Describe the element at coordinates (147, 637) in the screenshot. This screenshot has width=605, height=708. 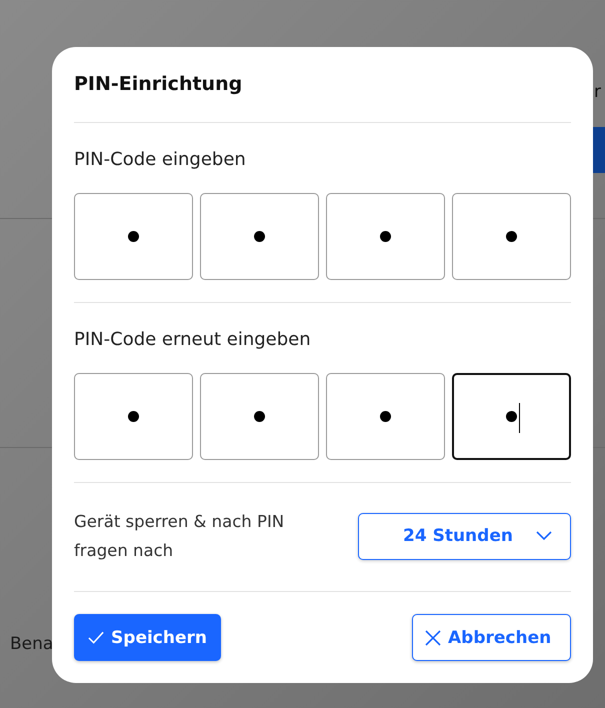
I see `save-button: Speichern` at that location.